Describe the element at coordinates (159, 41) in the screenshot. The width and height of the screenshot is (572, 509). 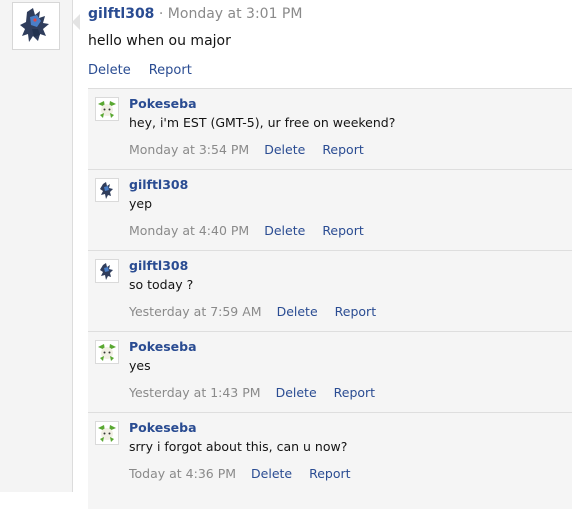
I see `post-message: hello when ou major` at that location.